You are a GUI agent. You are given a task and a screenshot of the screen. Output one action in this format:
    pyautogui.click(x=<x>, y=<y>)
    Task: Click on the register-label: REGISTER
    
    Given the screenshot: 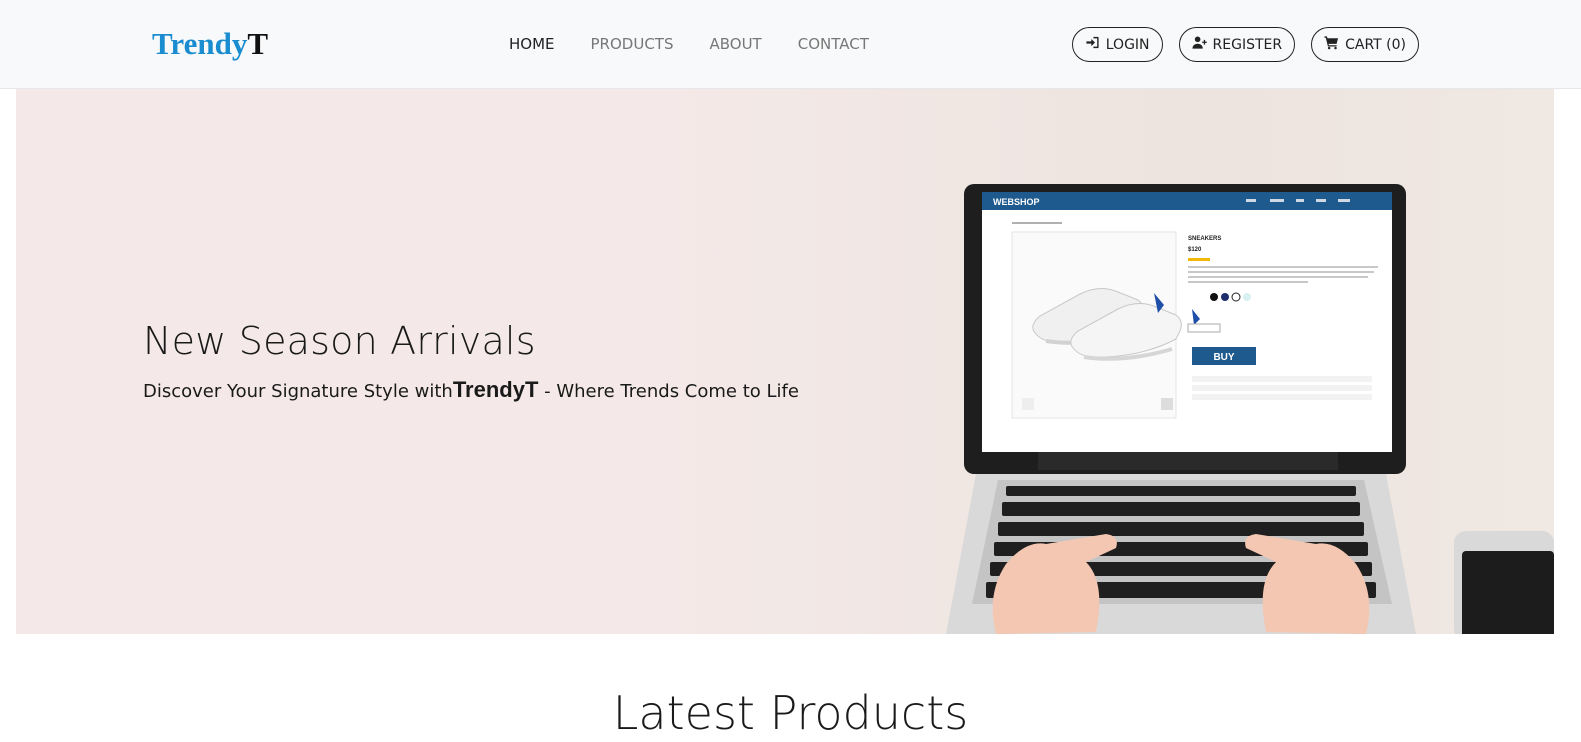 What is the action you would take?
    pyautogui.click(x=1247, y=44)
    